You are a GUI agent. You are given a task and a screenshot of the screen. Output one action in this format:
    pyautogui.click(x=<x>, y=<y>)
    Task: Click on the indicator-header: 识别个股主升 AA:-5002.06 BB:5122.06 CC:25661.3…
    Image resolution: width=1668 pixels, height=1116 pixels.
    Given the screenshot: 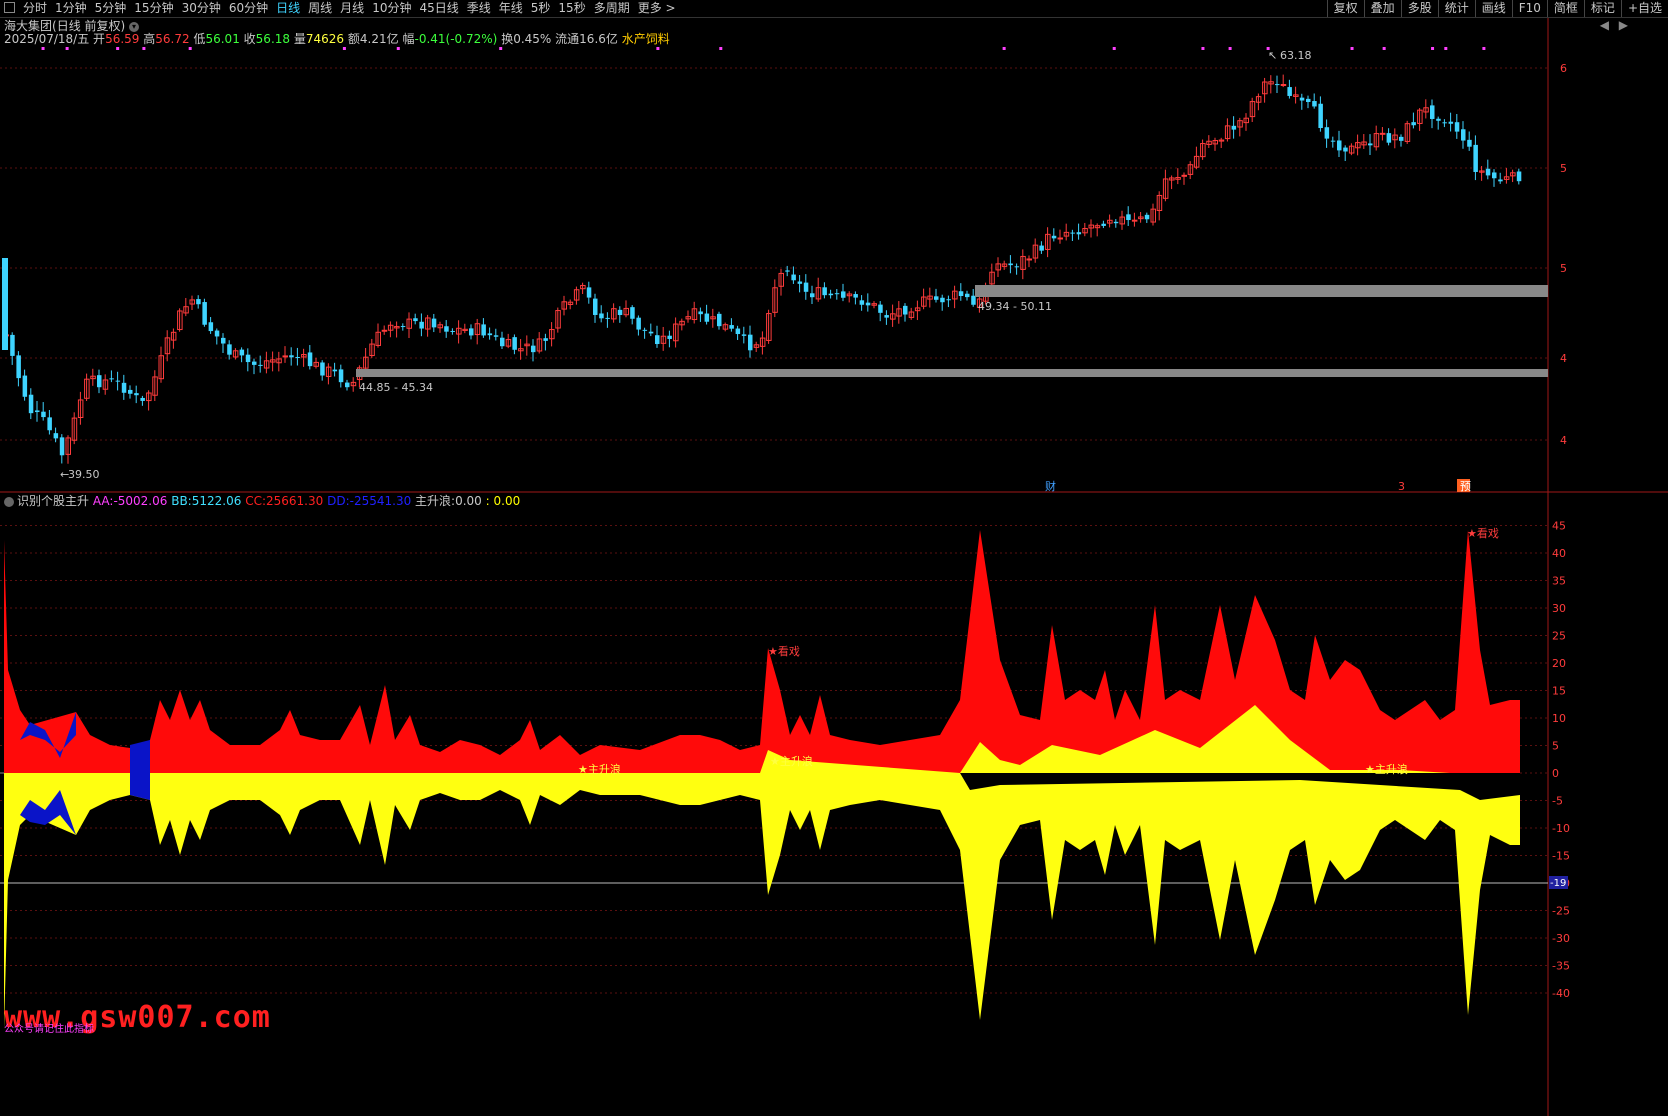 What is the action you would take?
    pyautogui.click(x=262, y=501)
    